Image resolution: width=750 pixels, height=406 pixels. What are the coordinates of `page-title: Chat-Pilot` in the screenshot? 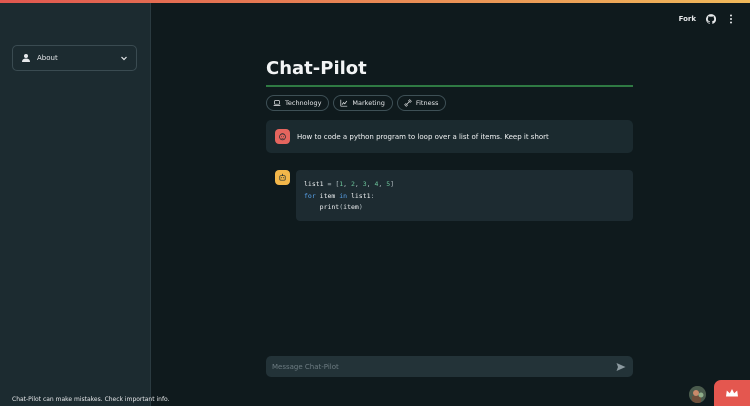 It's located at (316, 68).